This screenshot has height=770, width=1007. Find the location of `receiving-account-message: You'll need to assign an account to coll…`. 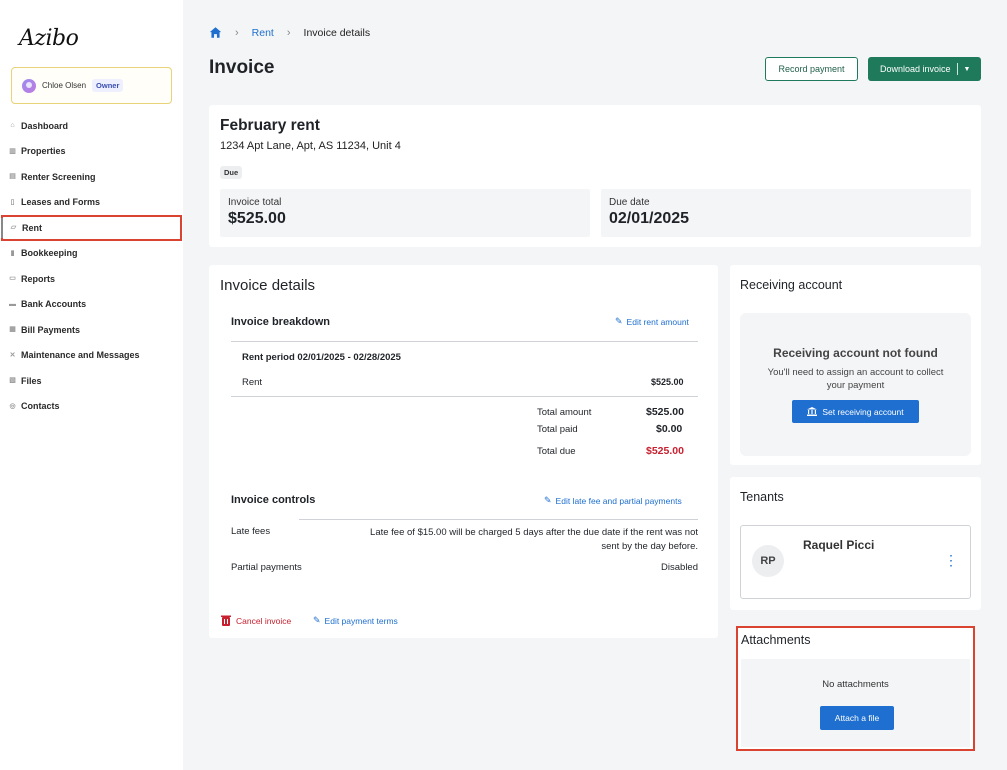

receiving-account-message: You'll need to assign an account to coll… is located at coordinates (855, 379).